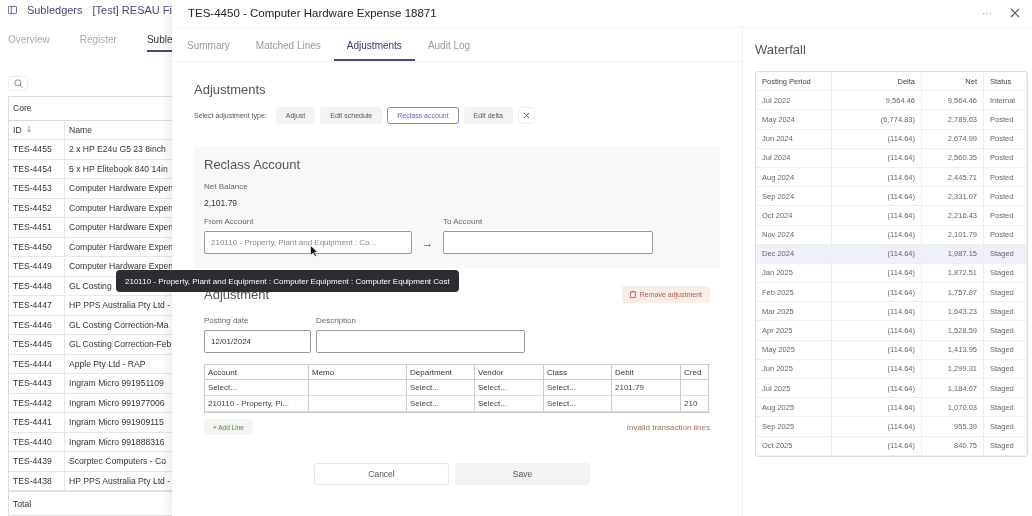  What do you see at coordinates (229, 221) in the screenshot?
I see `field-label: From Account` at bounding box center [229, 221].